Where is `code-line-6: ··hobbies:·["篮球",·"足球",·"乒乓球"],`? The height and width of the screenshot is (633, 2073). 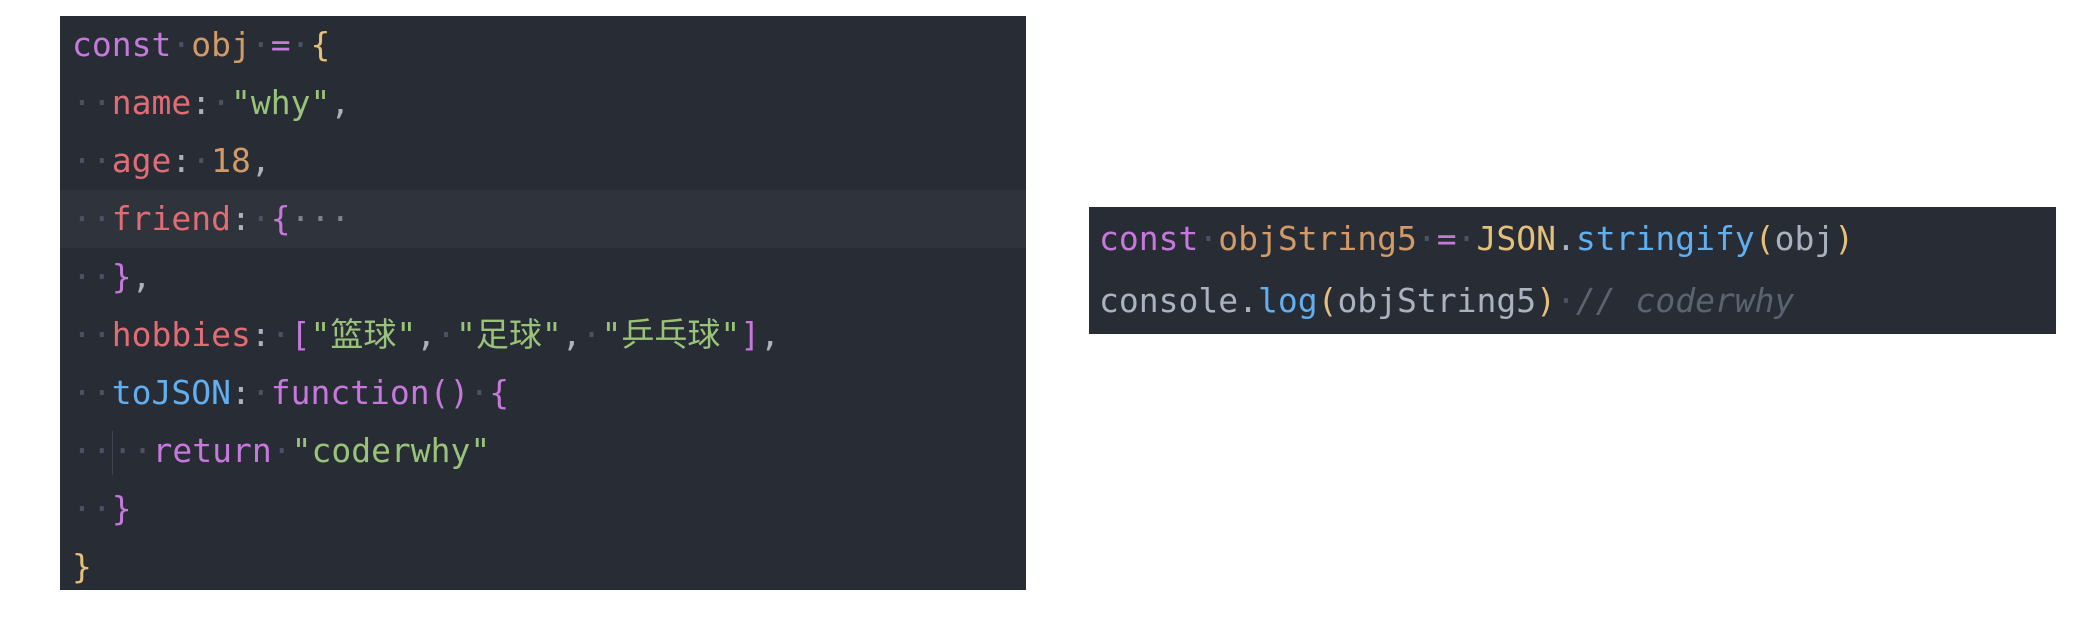
code-line-6: ··hobbies:·["篮球",·"足球",·"乒乓球"], is located at coordinates (426, 334).